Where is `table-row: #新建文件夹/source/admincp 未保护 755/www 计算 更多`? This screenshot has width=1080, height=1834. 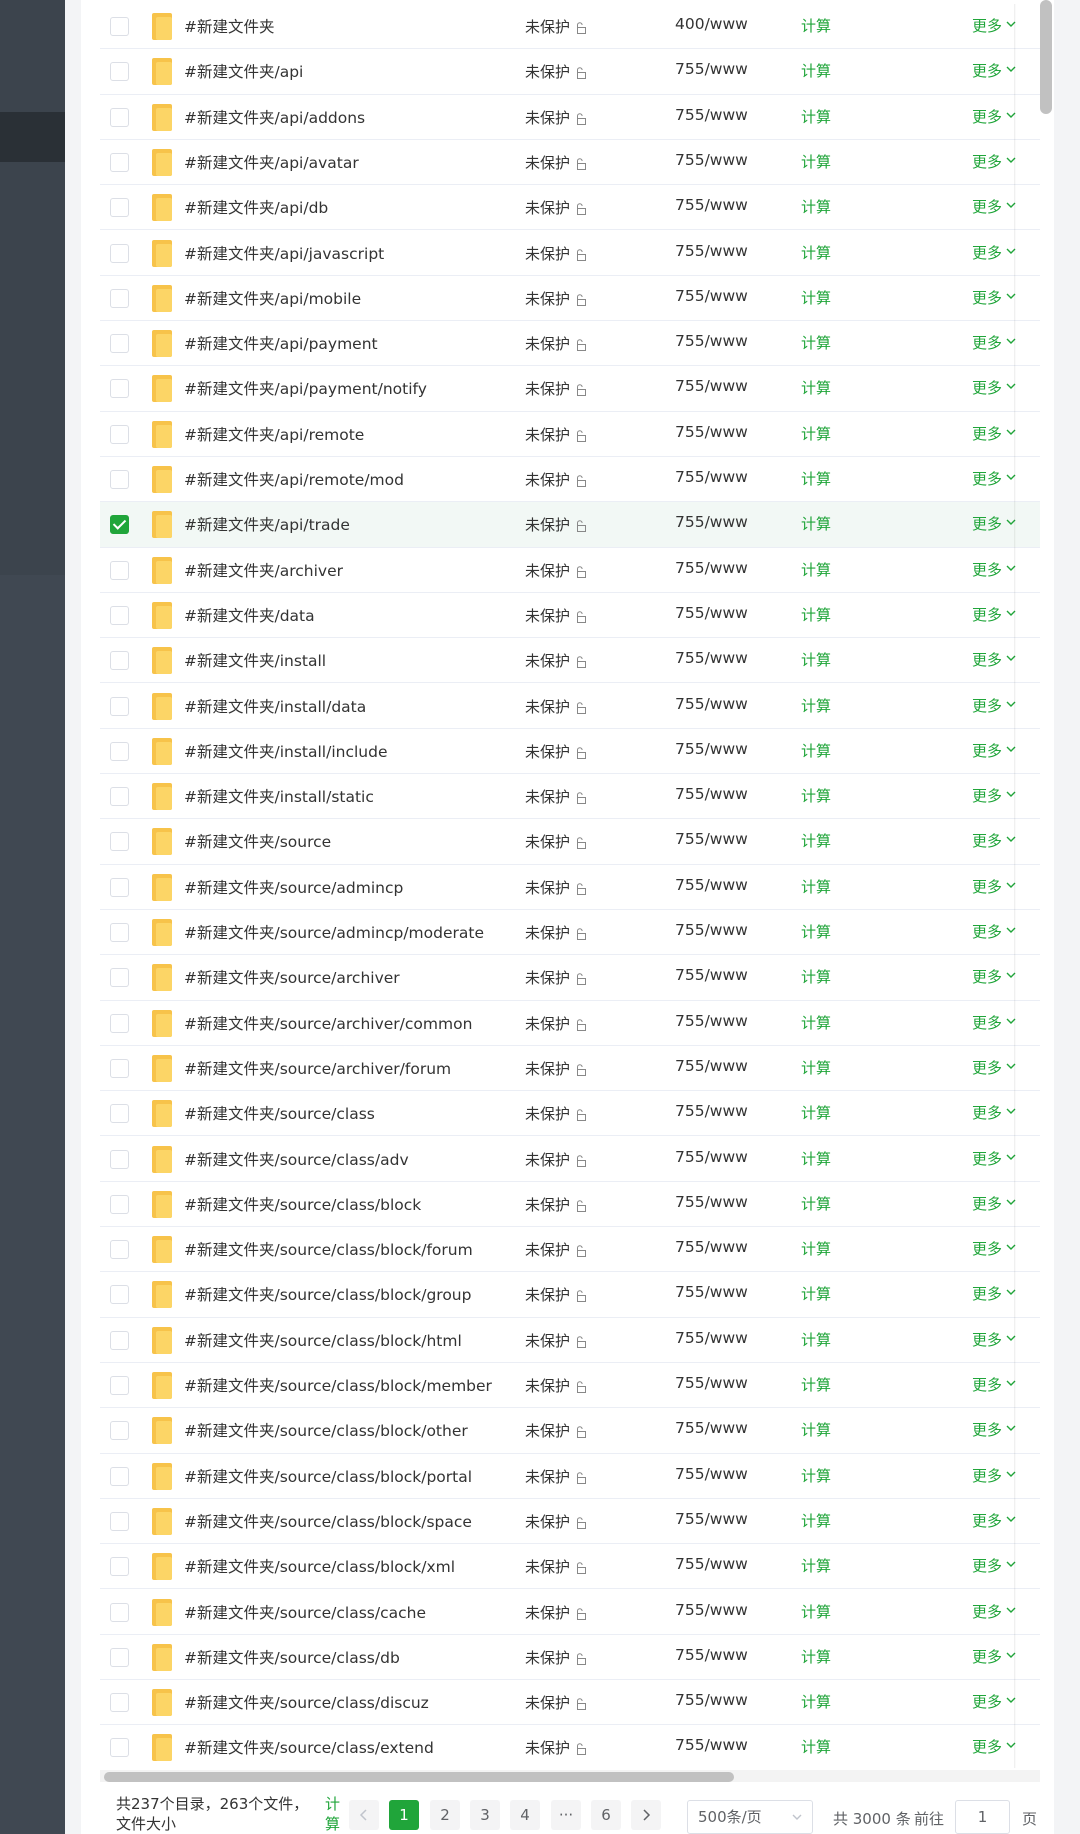 table-row: #新建文件夹/source/admincp 未保护 755/www 计算 更多 is located at coordinates (570, 887).